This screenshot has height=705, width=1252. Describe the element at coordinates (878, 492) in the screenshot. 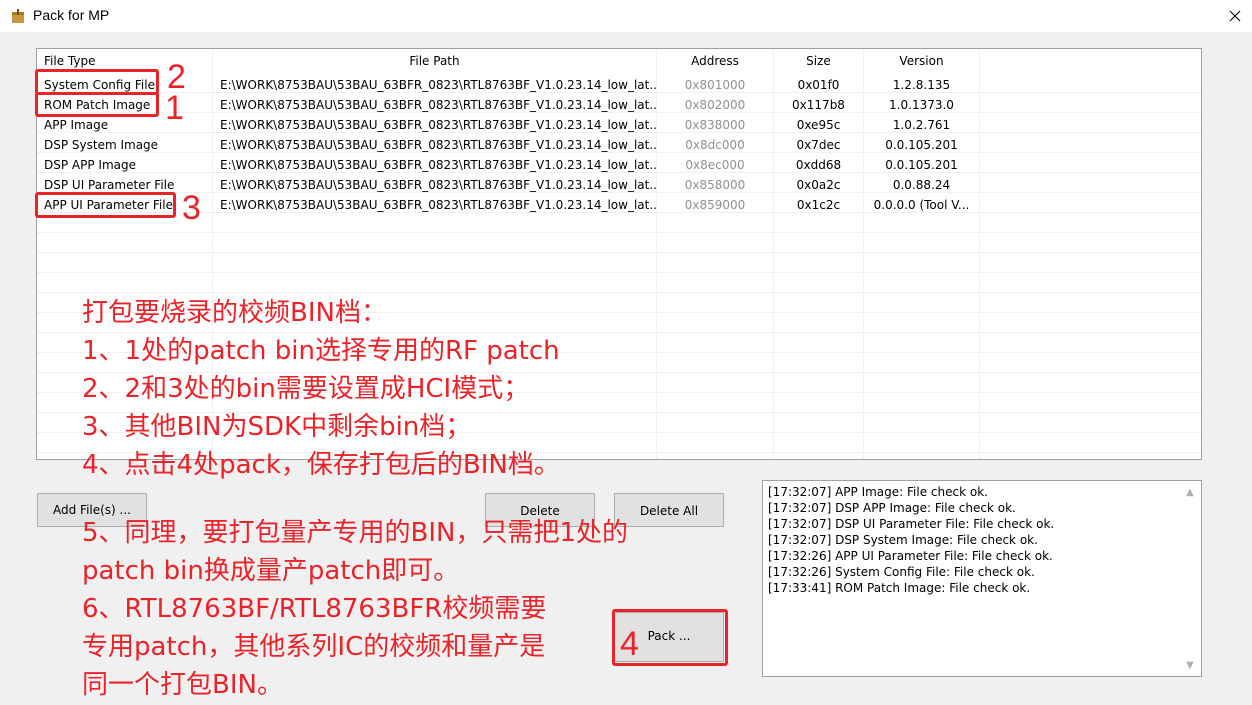

I see `log-line: [17:32:07] APP Image: File check ok.` at that location.